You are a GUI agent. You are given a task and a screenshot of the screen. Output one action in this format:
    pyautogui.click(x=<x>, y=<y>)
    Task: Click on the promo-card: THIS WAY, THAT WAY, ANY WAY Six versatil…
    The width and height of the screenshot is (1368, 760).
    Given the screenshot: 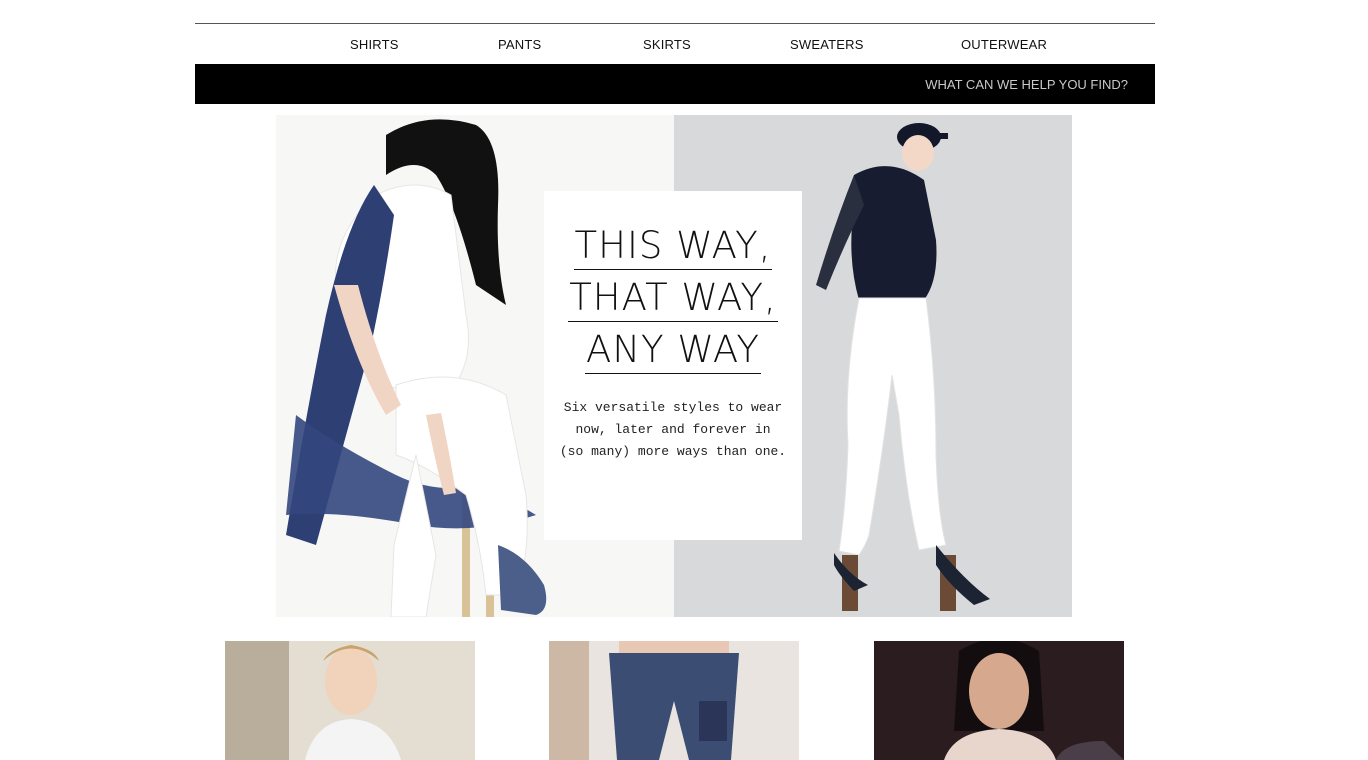 What is the action you would take?
    pyautogui.click(x=673, y=365)
    